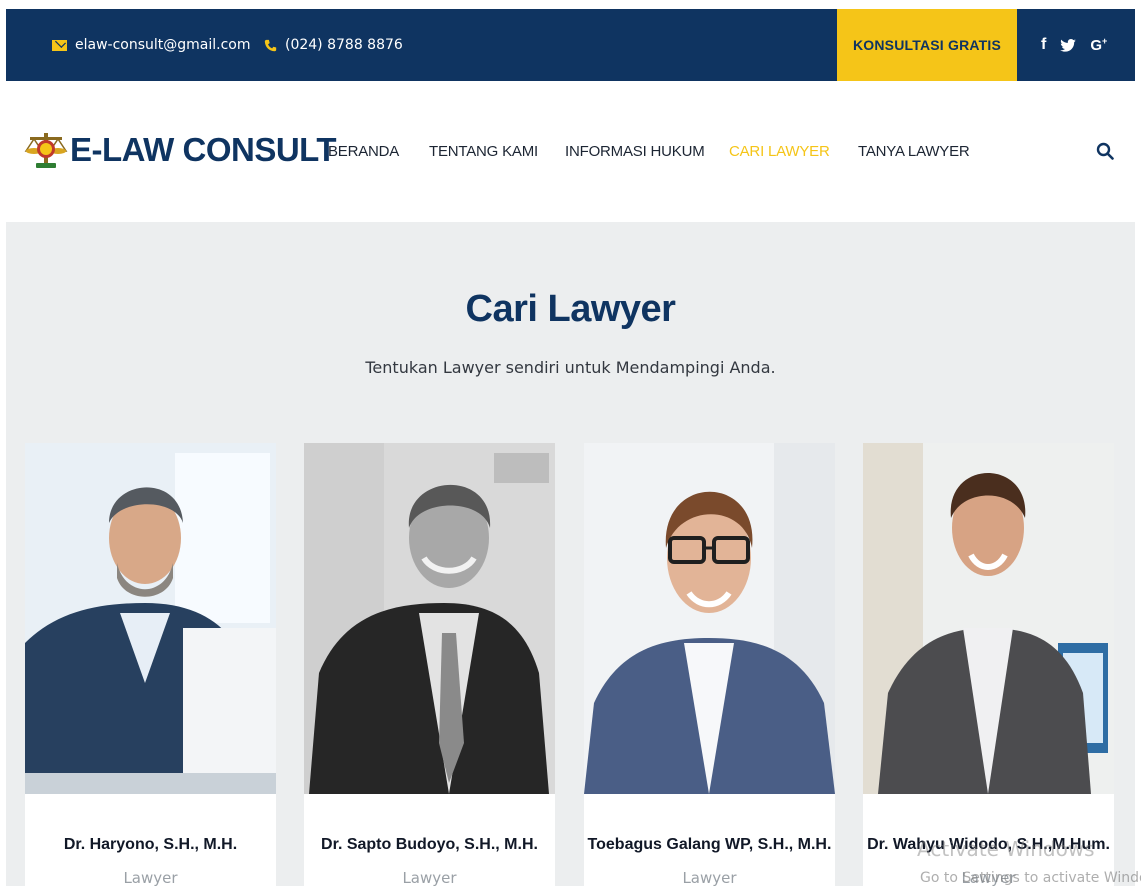 The width and height of the screenshot is (1141, 886). I want to click on nav-item-tentang-kami: TENTANG KAMI, so click(483, 151).